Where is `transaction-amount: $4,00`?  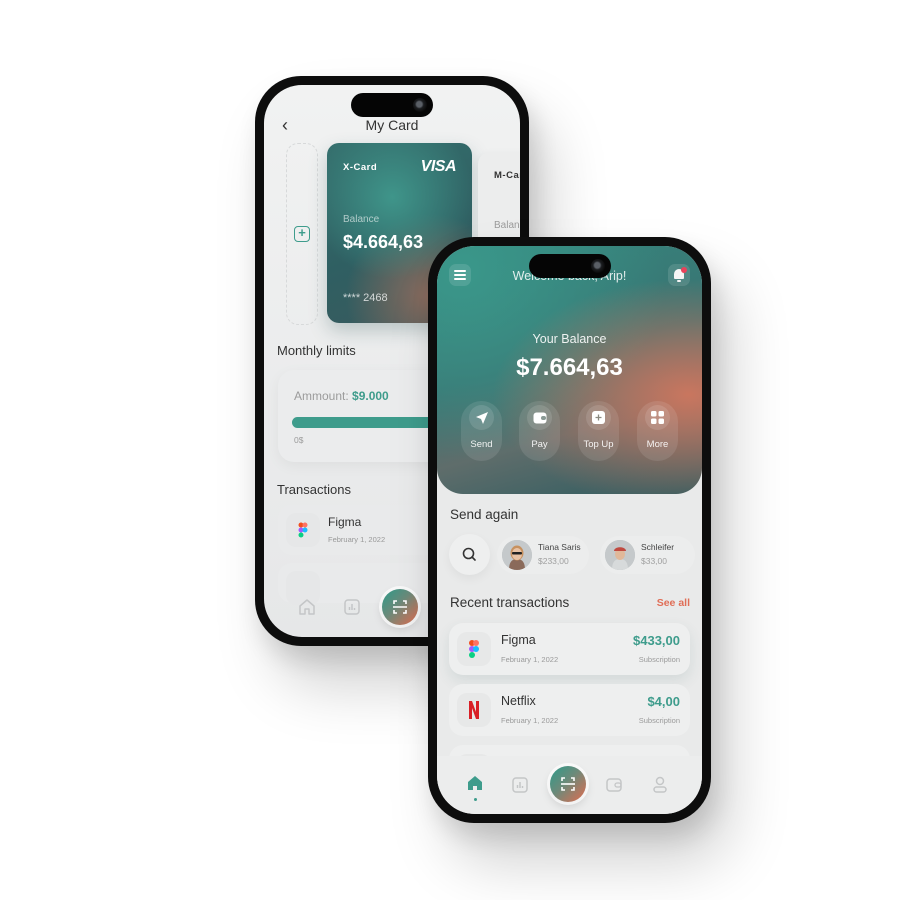 transaction-amount: $4,00 is located at coordinates (663, 701).